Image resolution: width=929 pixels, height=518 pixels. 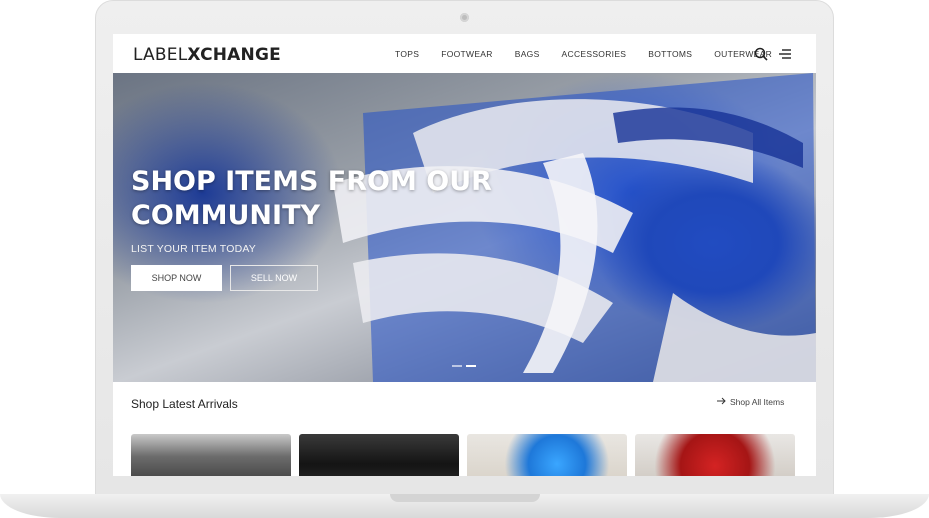 What do you see at coordinates (721, 402) in the screenshot?
I see `arrow-right-icon` at bounding box center [721, 402].